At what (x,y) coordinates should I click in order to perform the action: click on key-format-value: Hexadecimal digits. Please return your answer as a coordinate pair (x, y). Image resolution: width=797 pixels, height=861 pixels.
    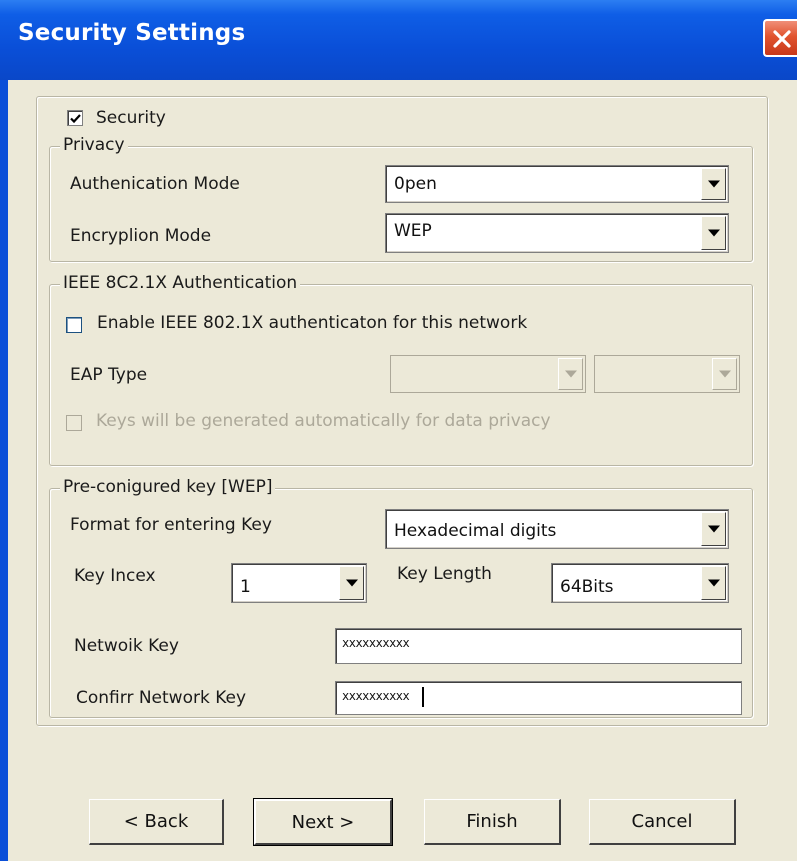
    Looking at the image, I should click on (475, 531).